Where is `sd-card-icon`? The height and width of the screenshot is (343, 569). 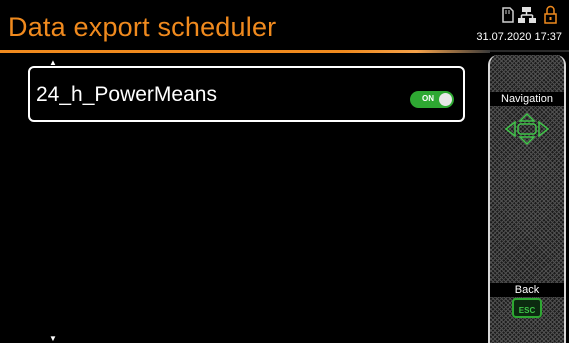 sd-card-icon is located at coordinates (508, 15).